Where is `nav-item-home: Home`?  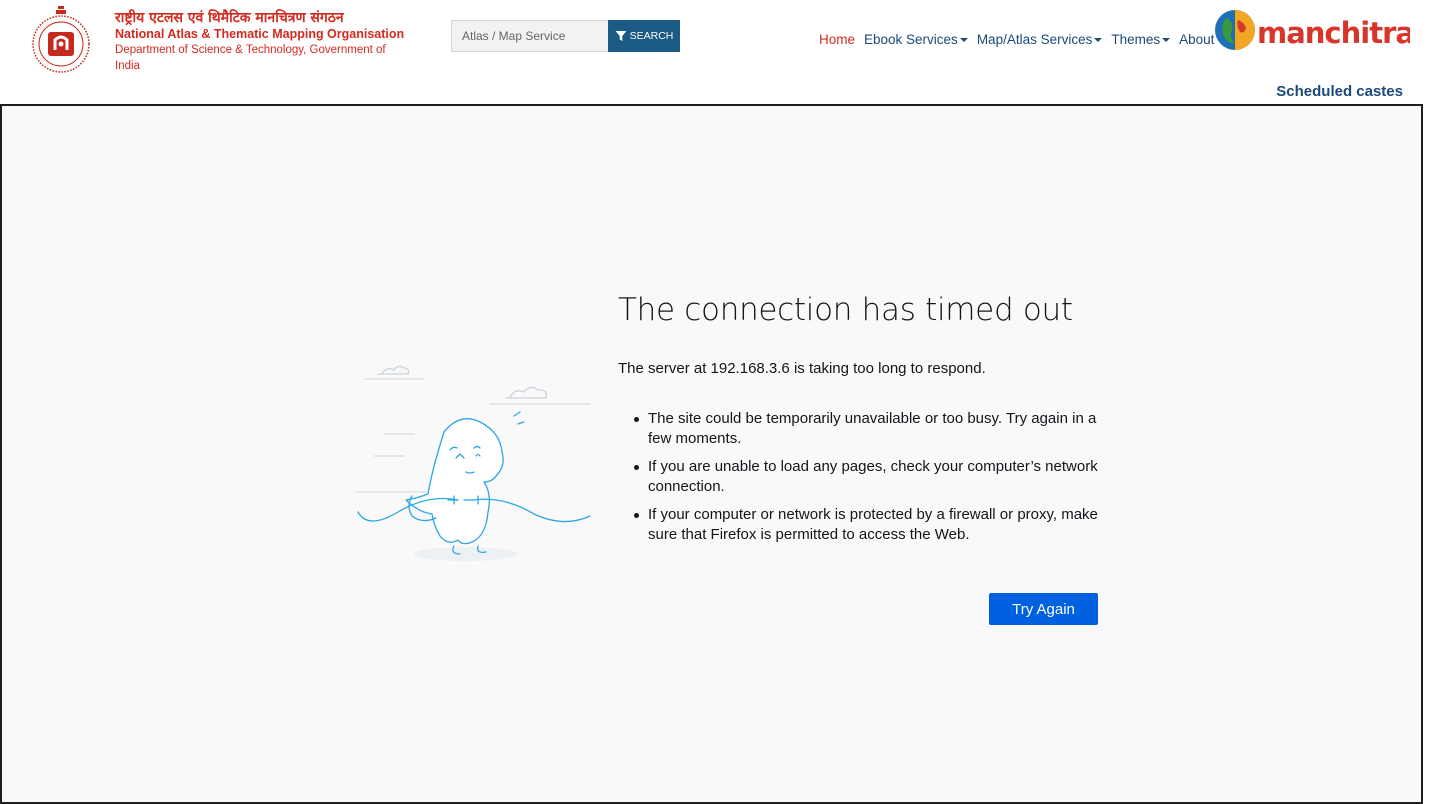
nav-item-home: Home is located at coordinates (837, 39).